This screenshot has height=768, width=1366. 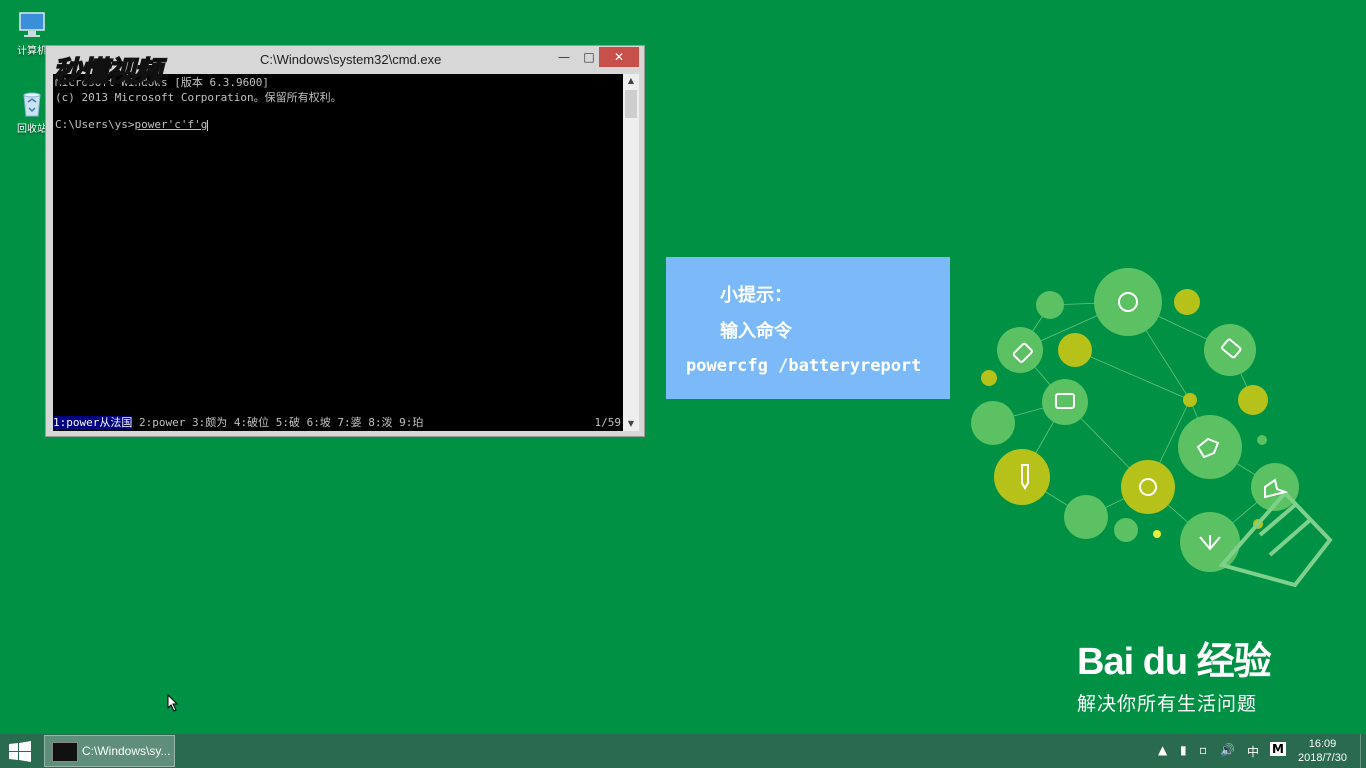 What do you see at coordinates (93, 422) in the screenshot?
I see `ime-candidate-selected: 1:power从法国` at bounding box center [93, 422].